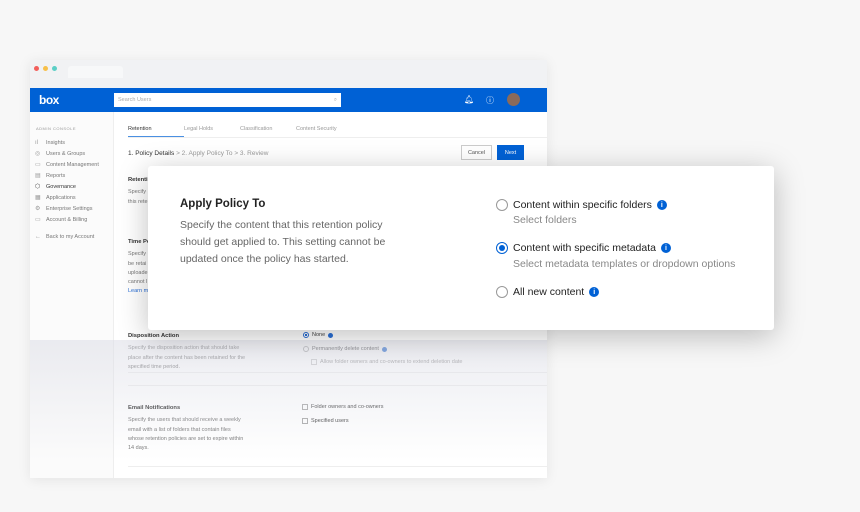 Image resolution: width=860 pixels, height=512 pixels. What do you see at coordinates (548, 292) in the screenshot?
I see `option-all-new-content: All new content i` at bounding box center [548, 292].